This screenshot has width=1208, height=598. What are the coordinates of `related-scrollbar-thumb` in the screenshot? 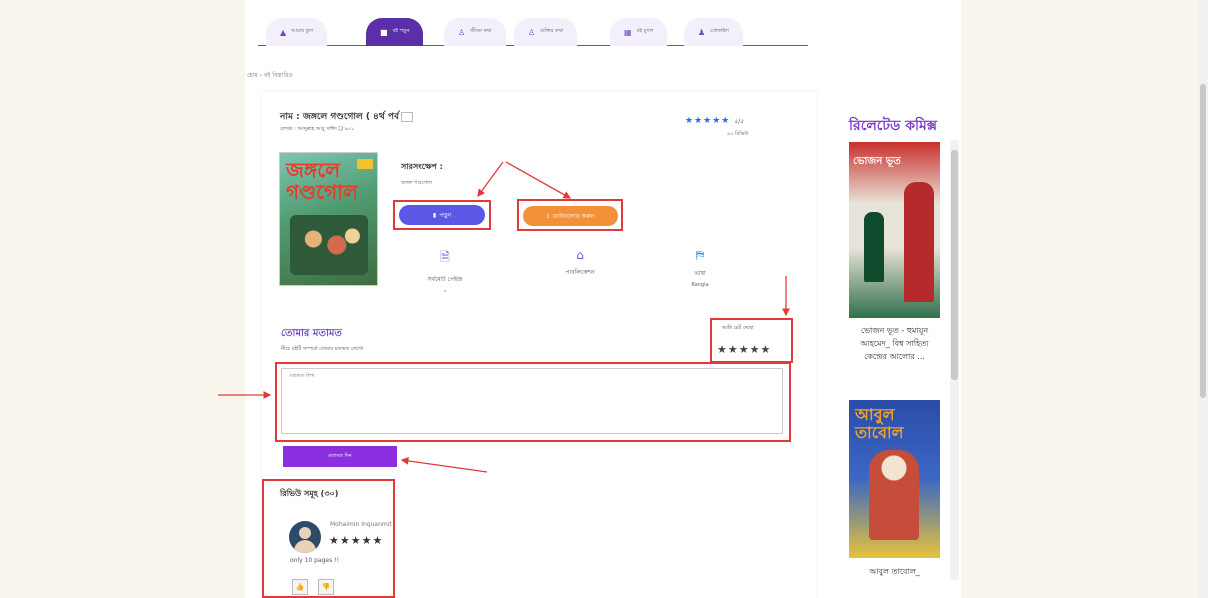 It's located at (954, 265).